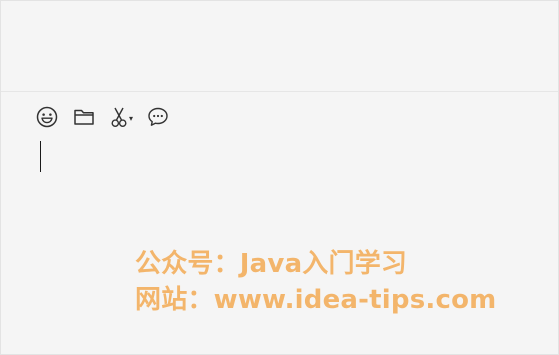 This screenshot has height=355, width=559. I want to click on scissors-icon, so click(119, 117).